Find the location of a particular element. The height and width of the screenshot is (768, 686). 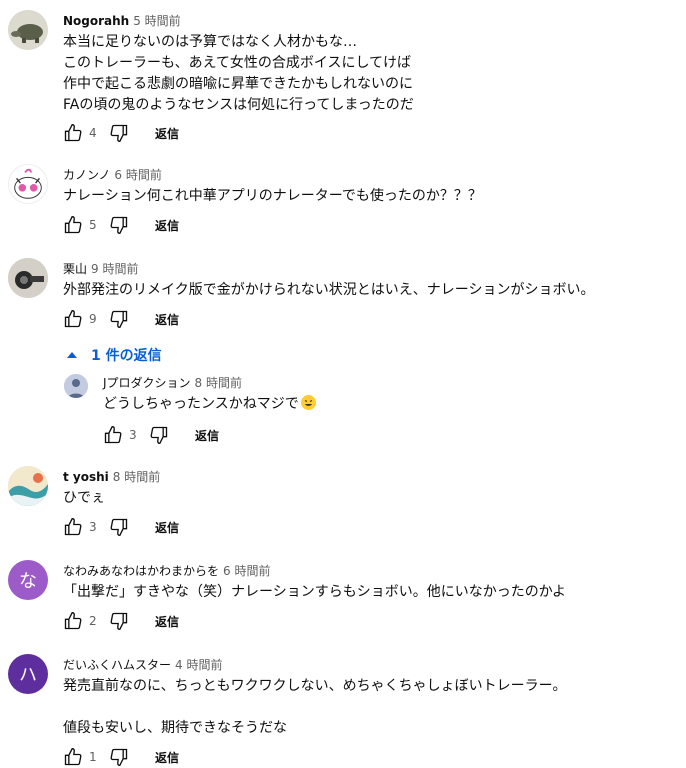

timestamp: 4 時間前 is located at coordinates (198, 665).